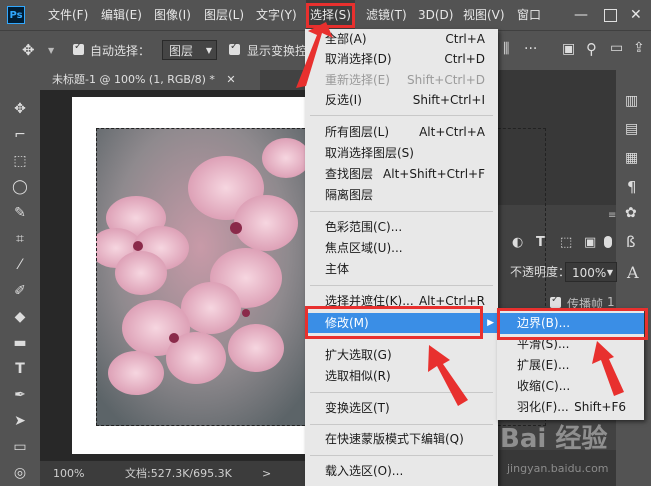 The width and height of the screenshot is (651, 486). Describe the element at coordinates (558, 468) in the screenshot. I see `watermark-url: jingyan.baidu.com` at that location.